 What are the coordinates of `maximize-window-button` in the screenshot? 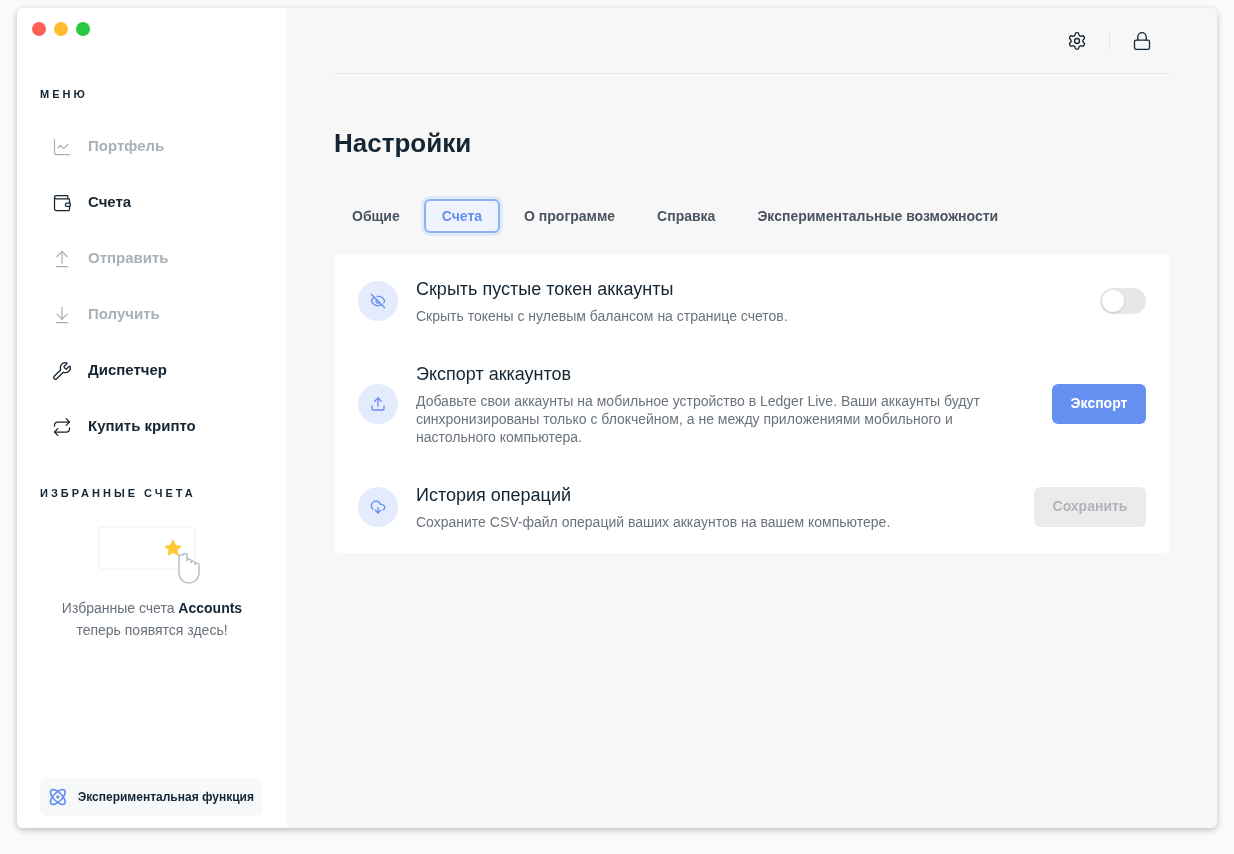 It's located at (83, 29).